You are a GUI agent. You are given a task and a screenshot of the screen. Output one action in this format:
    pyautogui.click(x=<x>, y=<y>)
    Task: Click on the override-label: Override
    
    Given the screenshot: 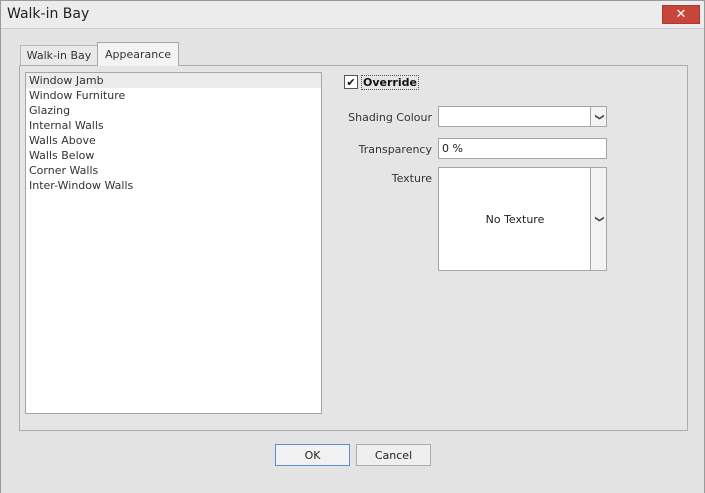 What is the action you would take?
    pyautogui.click(x=390, y=82)
    